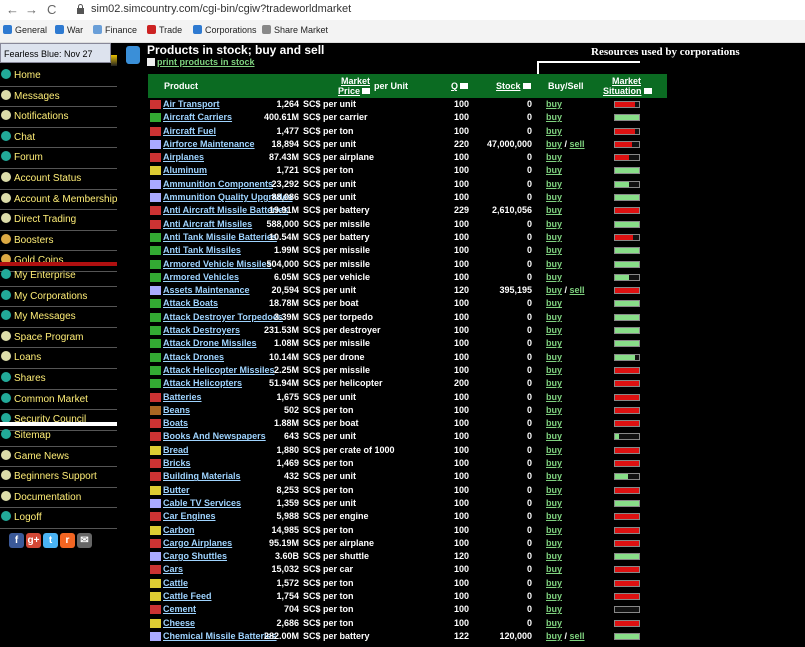 The image size is (805, 647). Describe the element at coordinates (179, 530) in the screenshot. I see `product-link: Carbon` at that location.